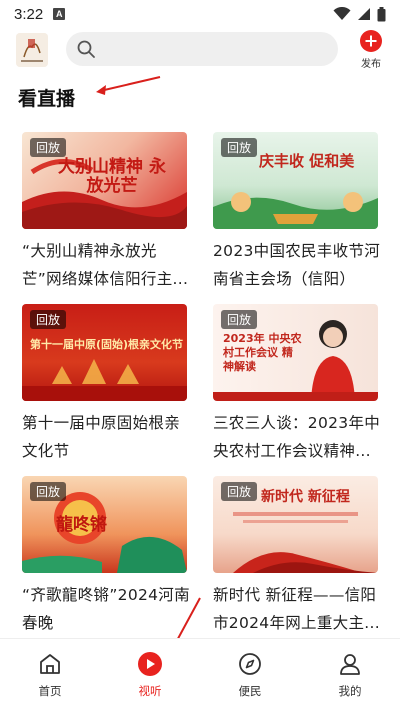  Describe the element at coordinates (86, 49) in the screenshot. I see `search-icon` at that location.